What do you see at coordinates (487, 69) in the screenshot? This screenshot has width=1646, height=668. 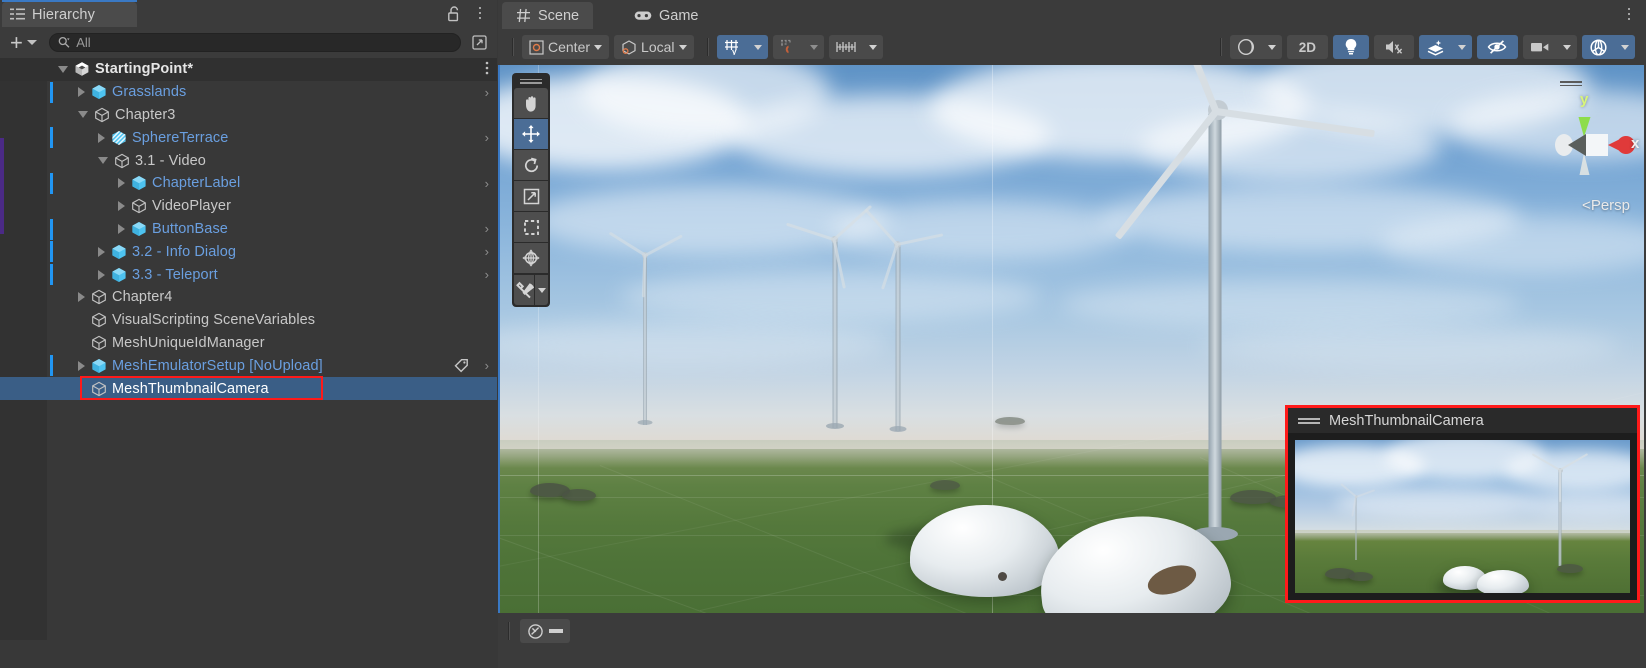 I see `row-options-icon` at bounding box center [487, 69].